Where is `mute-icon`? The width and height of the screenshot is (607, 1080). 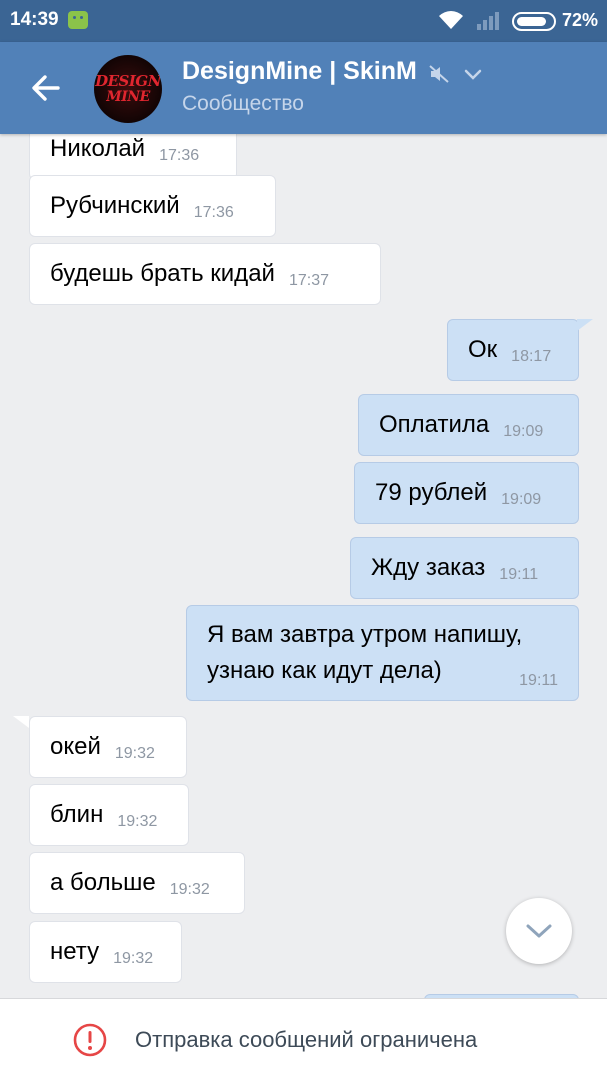
mute-icon is located at coordinates (439, 74).